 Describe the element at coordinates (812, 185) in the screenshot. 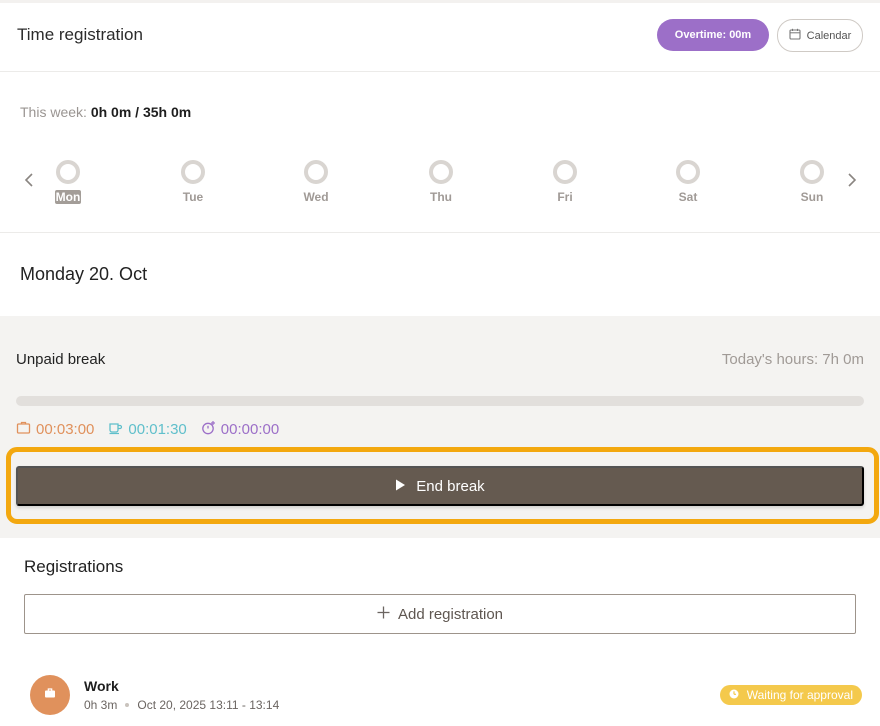

I see `day-sun: Sun` at that location.